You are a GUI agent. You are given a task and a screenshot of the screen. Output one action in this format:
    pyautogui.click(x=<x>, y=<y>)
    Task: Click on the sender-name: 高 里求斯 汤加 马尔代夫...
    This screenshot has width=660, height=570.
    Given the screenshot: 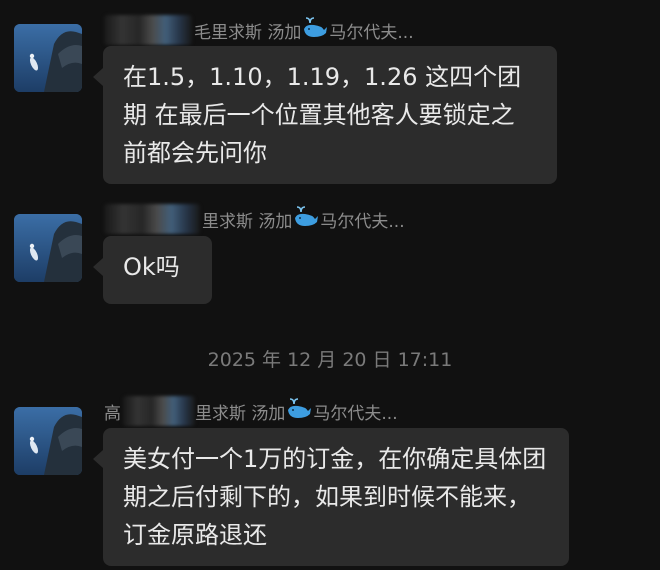 What is the action you would take?
    pyautogui.click(x=251, y=411)
    